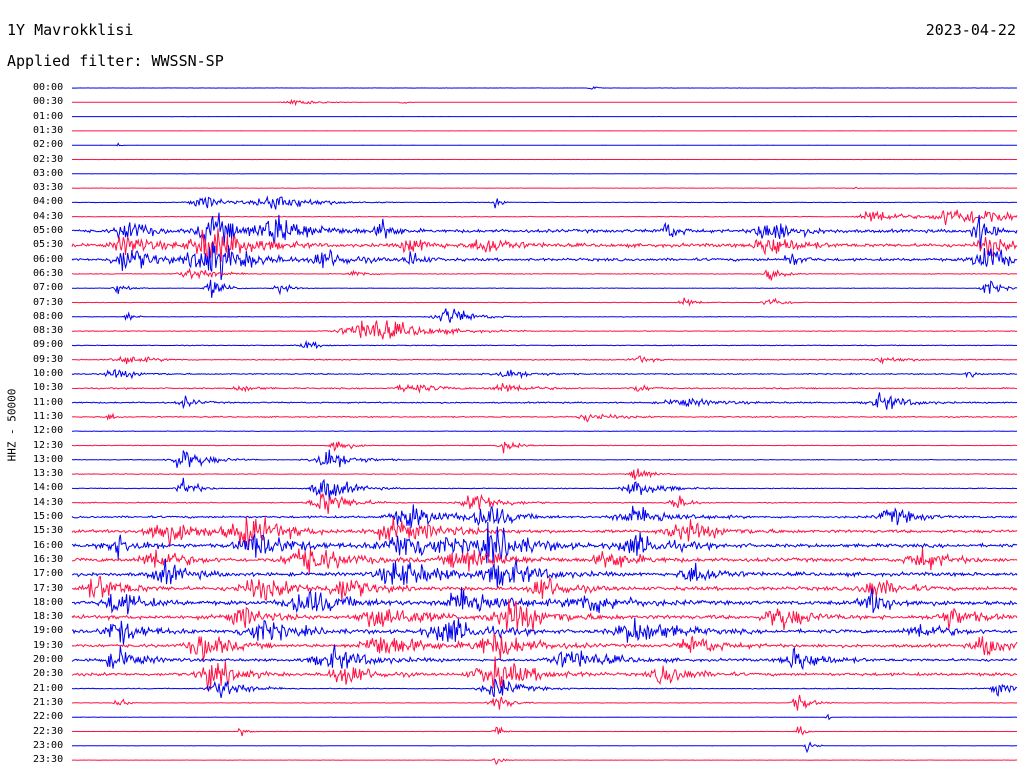 Image resolution: width=1024 pixels, height=780 pixels. Describe the element at coordinates (544, 646) in the screenshot. I see `trace-1930` at that location.